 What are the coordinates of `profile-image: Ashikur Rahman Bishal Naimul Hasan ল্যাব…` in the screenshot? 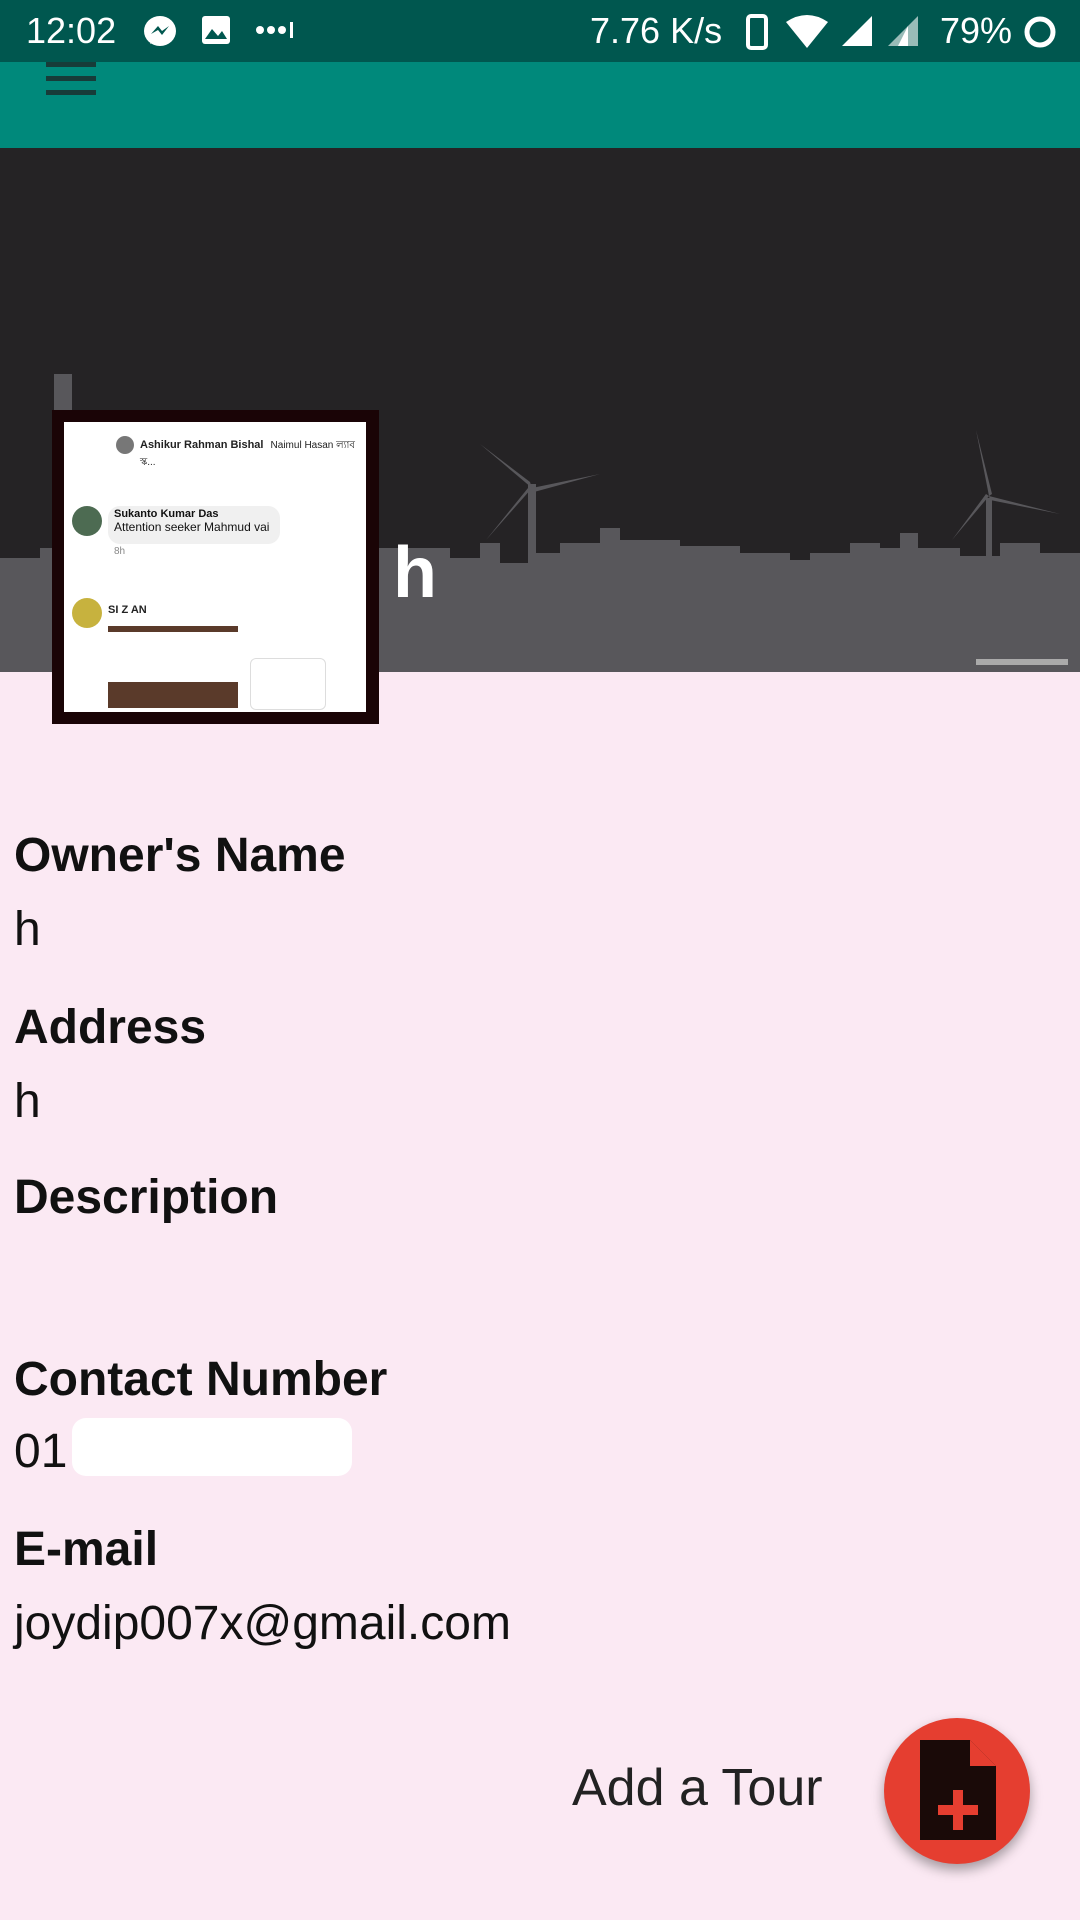 It's located at (215, 567).